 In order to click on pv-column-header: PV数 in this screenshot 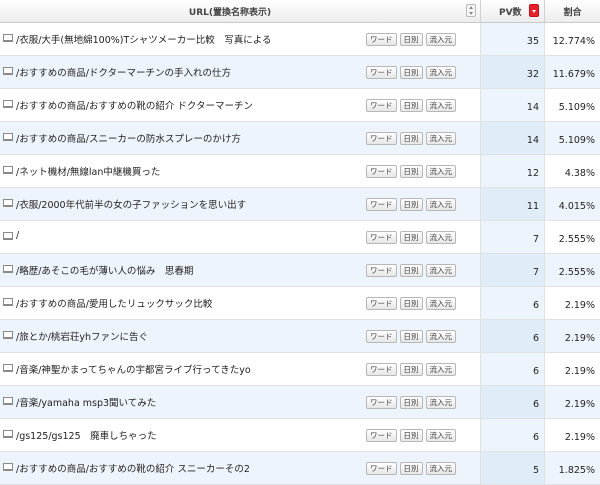, I will do `click(513, 11)`.